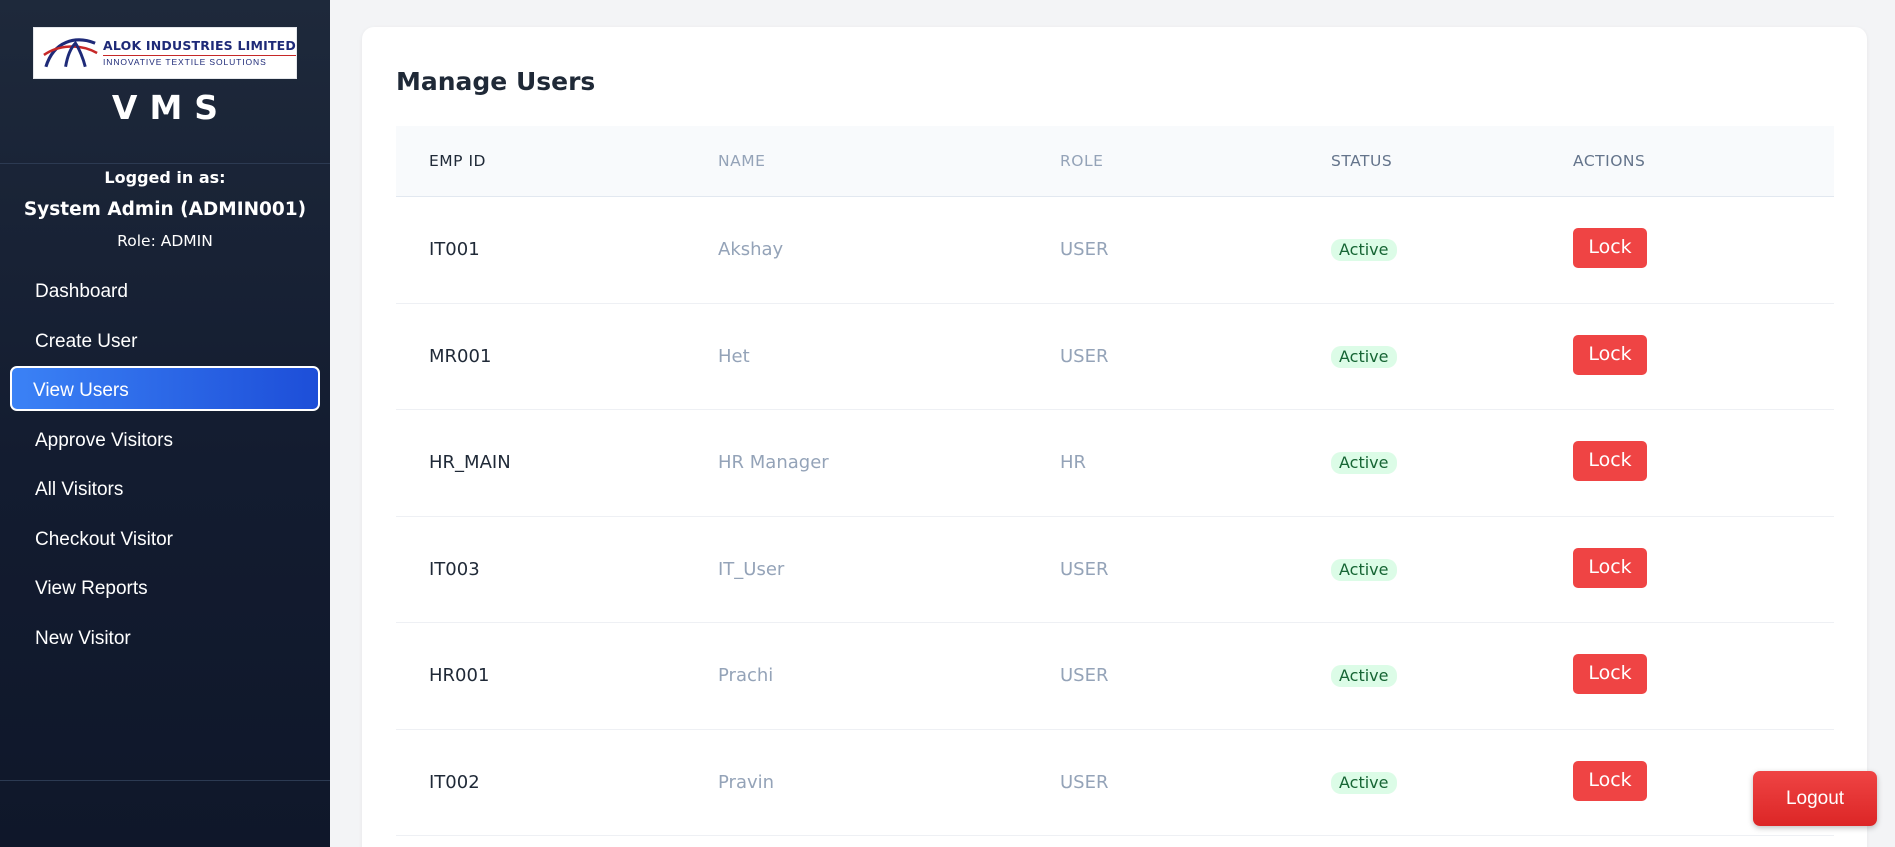 Image resolution: width=1895 pixels, height=847 pixels. I want to click on nav-item-checkout-visitor: Checkout Visitor, so click(165, 537).